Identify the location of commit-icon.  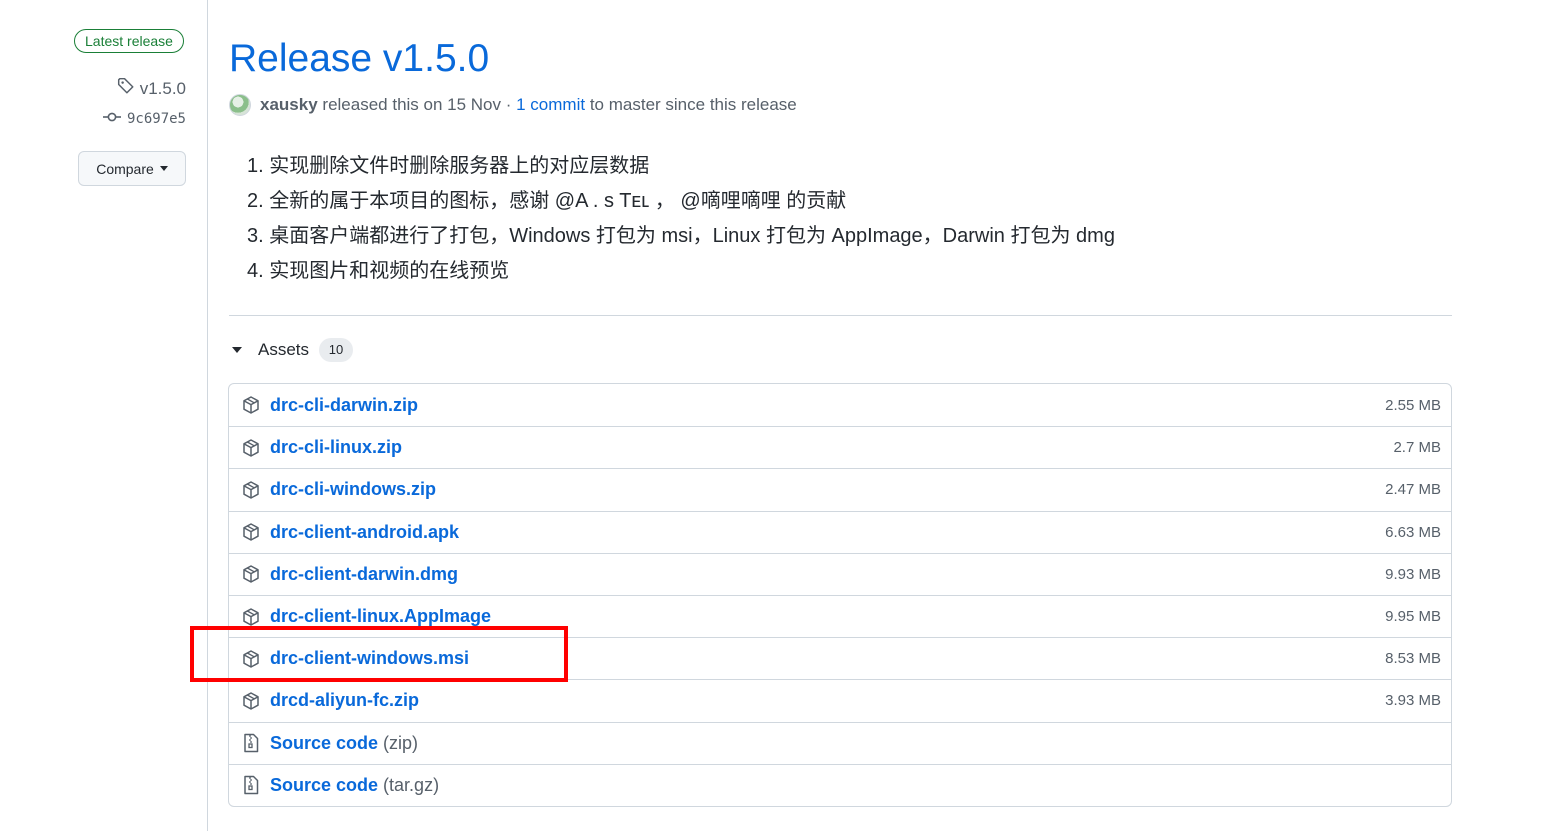
(112, 119).